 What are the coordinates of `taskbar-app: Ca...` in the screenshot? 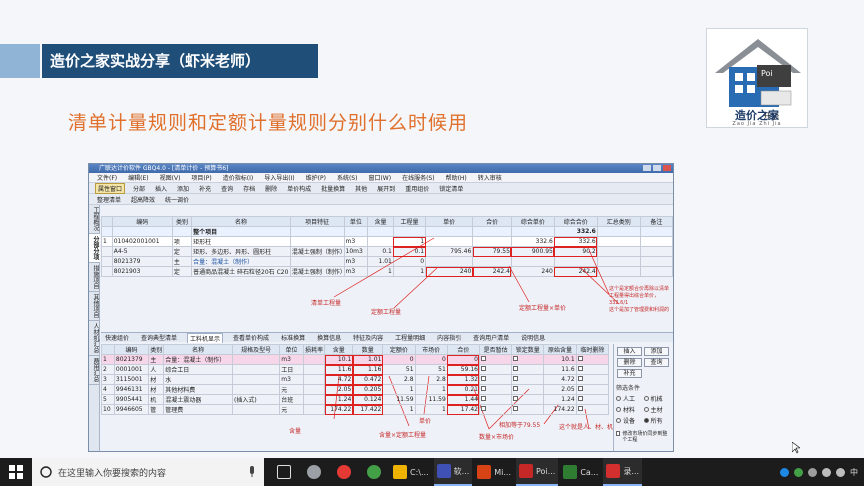 It's located at (580, 472).